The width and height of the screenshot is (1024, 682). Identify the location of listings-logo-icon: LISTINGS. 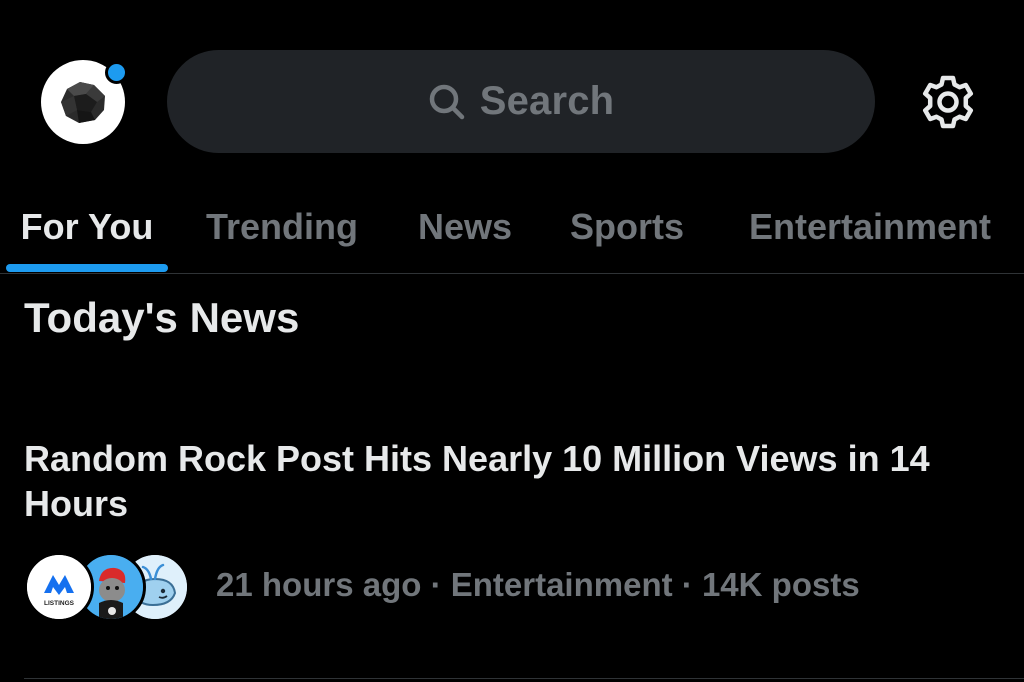
(59, 587).